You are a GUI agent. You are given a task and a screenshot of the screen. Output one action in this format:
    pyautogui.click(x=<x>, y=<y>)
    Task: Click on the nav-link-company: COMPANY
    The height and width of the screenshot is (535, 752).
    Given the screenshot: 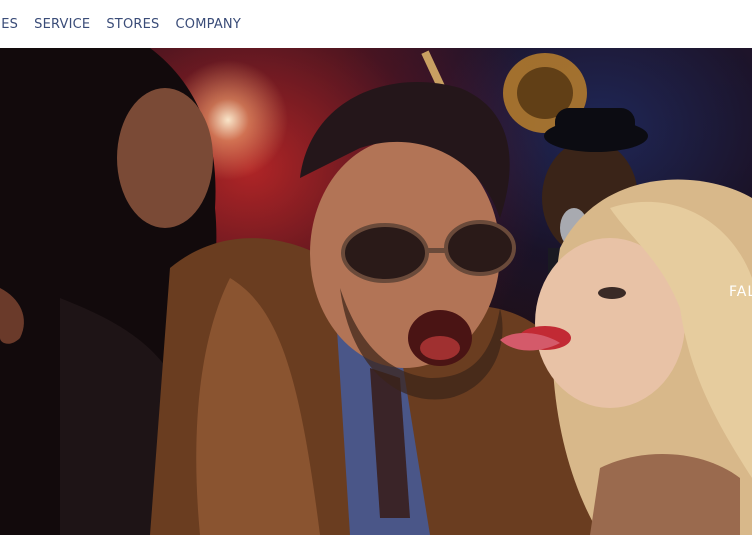 What is the action you would take?
    pyautogui.click(x=208, y=25)
    